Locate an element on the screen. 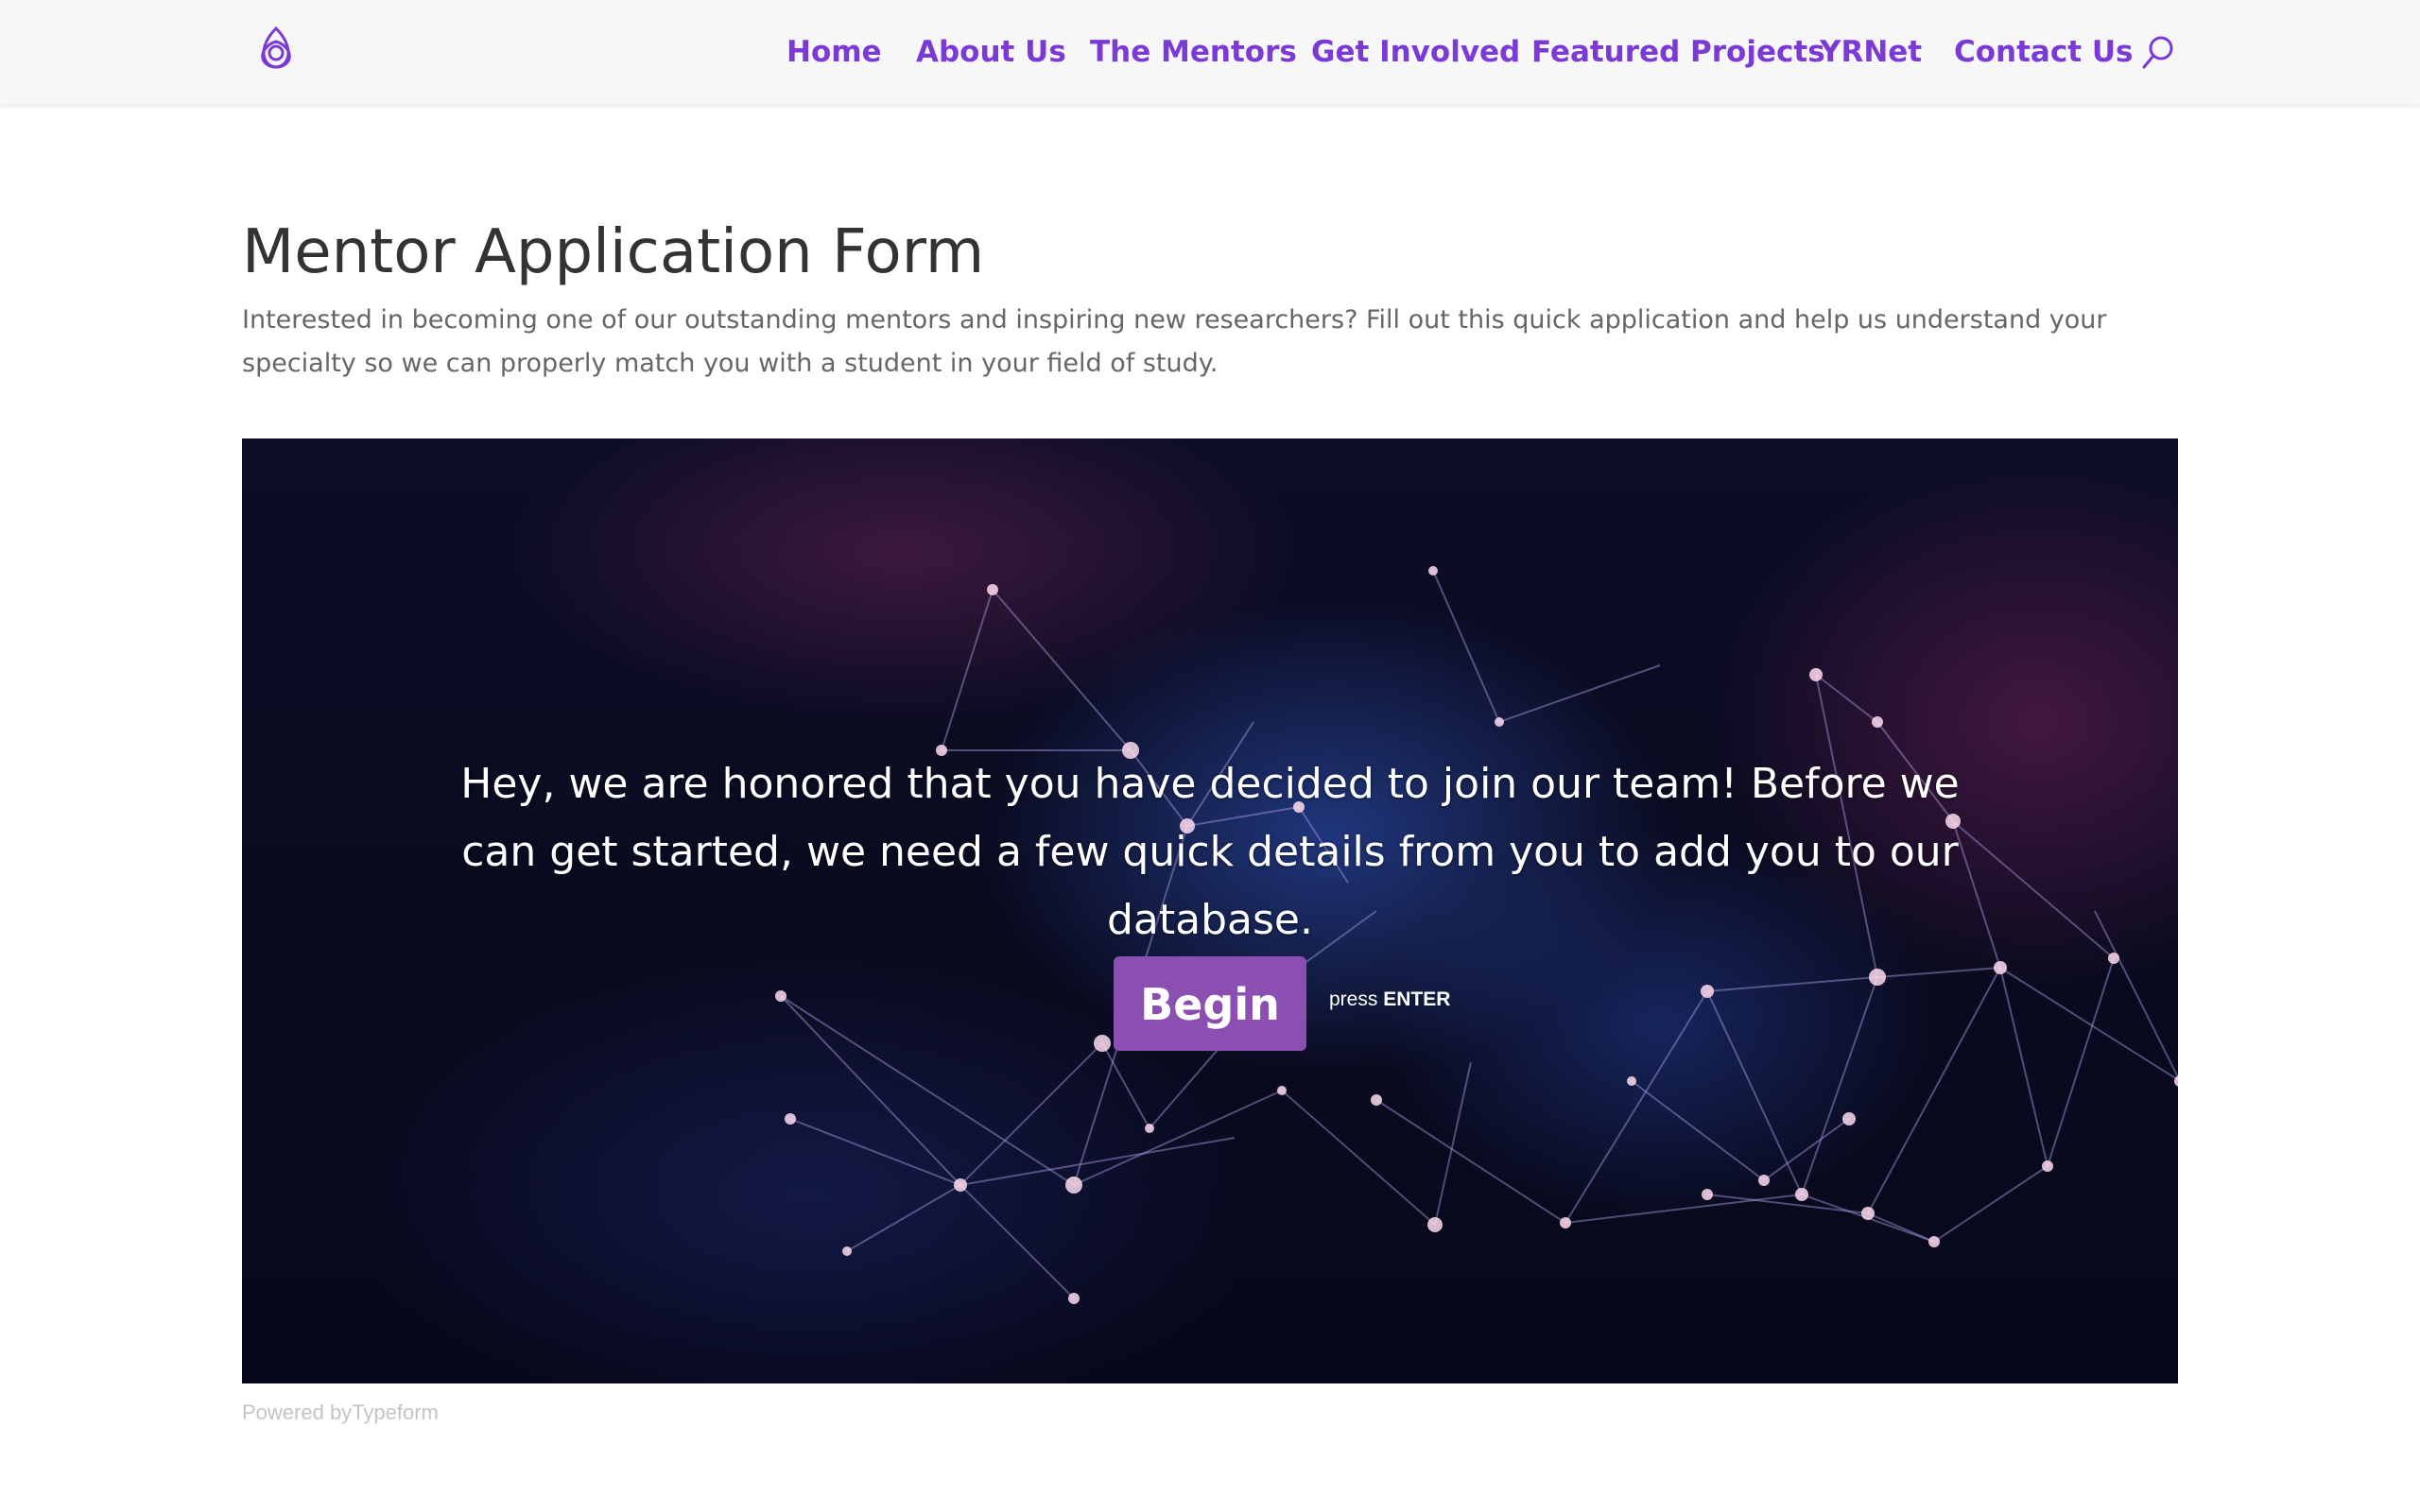 This screenshot has width=2420, height=1512. press-enter-hint: press ENTER is located at coordinates (1389, 999).